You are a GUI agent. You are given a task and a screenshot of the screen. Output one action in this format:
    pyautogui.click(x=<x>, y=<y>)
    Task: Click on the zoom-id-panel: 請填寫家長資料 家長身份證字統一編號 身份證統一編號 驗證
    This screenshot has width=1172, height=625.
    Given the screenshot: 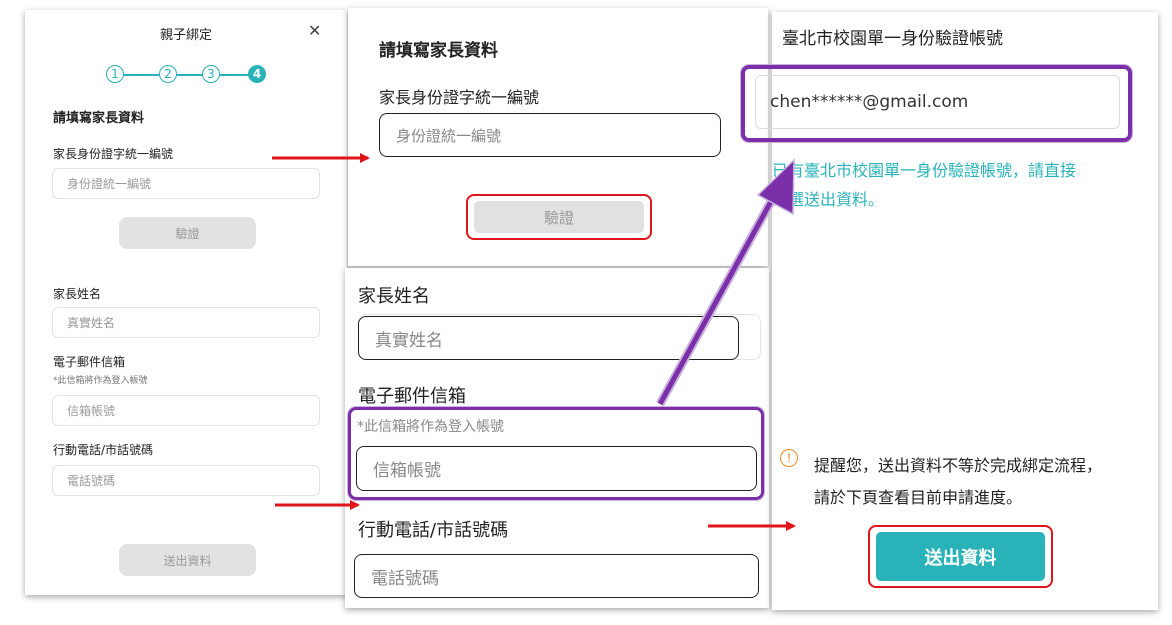 What is the action you would take?
    pyautogui.click(x=558, y=137)
    